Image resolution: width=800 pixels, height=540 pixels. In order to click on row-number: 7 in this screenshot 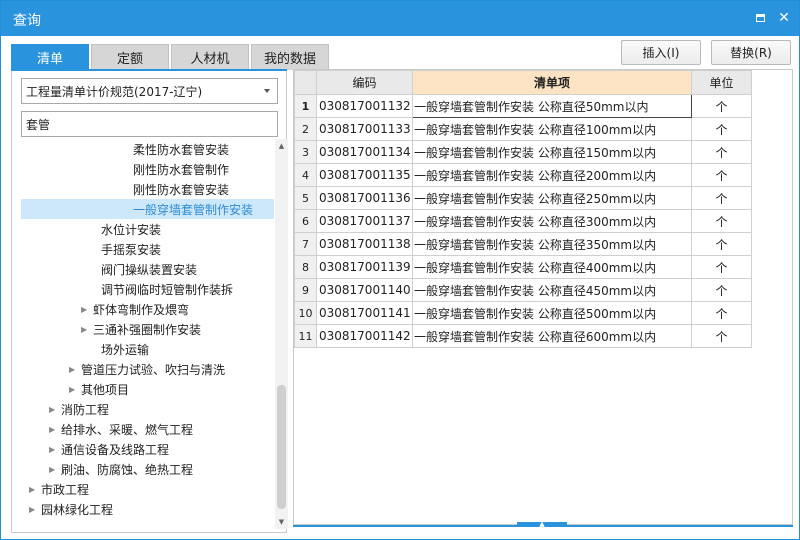, I will do `click(305, 244)`.